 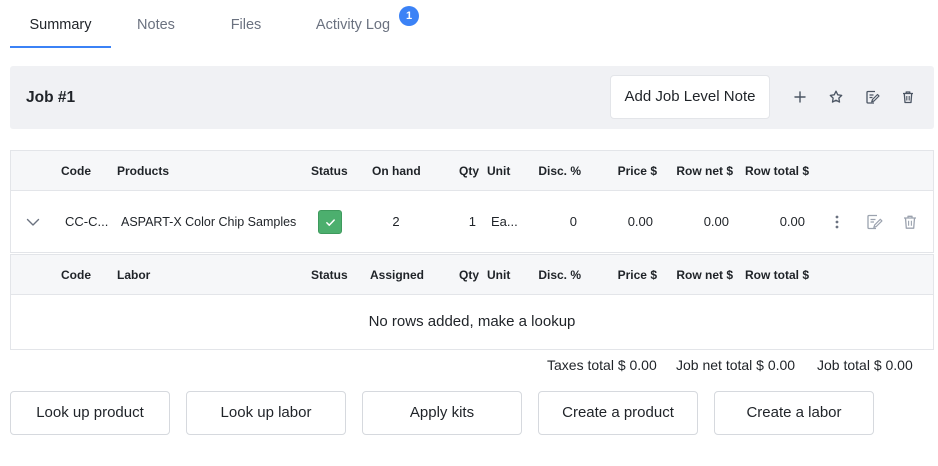 What do you see at coordinates (837, 222) in the screenshot?
I see `more-options-icon` at bounding box center [837, 222].